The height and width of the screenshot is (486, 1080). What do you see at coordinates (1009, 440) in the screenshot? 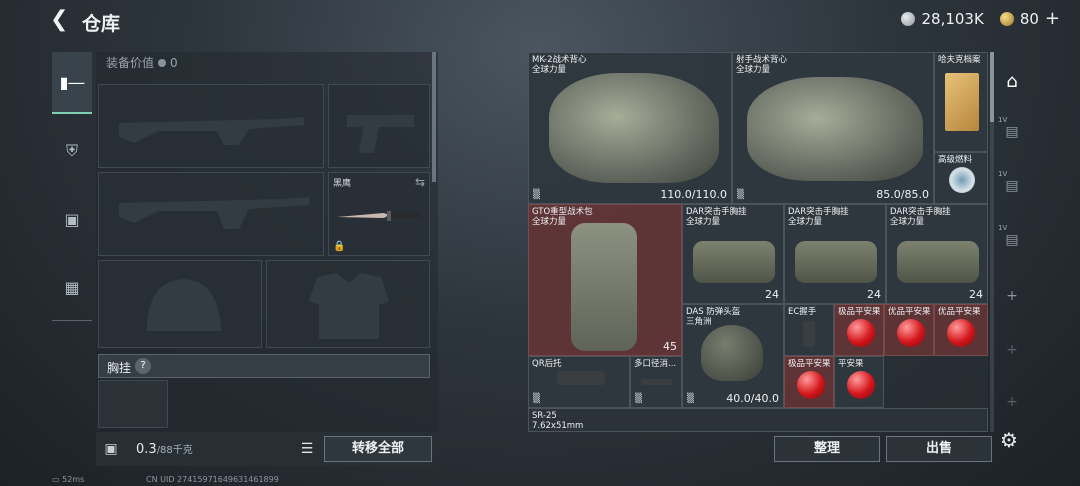
I see `gear-icon: ⚙` at bounding box center [1009, 440].